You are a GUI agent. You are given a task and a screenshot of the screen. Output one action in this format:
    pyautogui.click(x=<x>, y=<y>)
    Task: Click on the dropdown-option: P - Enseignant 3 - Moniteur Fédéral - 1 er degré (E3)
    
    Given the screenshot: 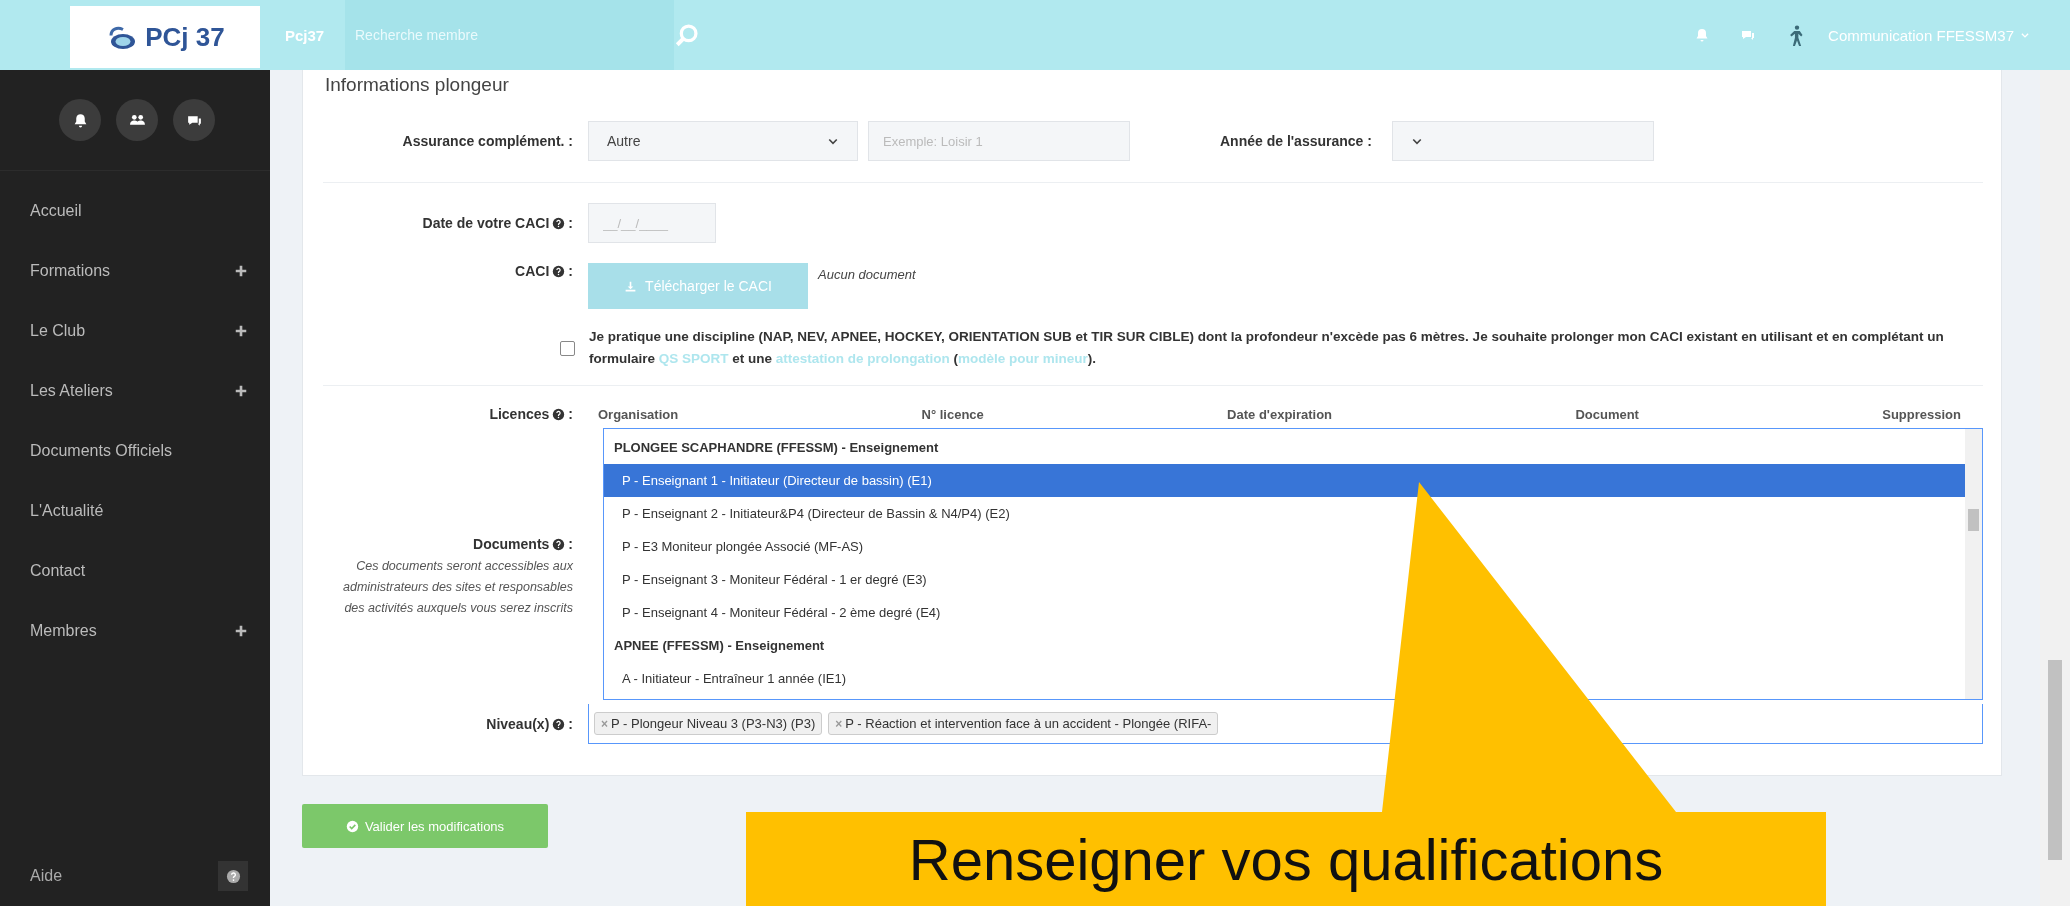 What is the action you would take?
    pyautogui.click(x=1284, y=579)
    